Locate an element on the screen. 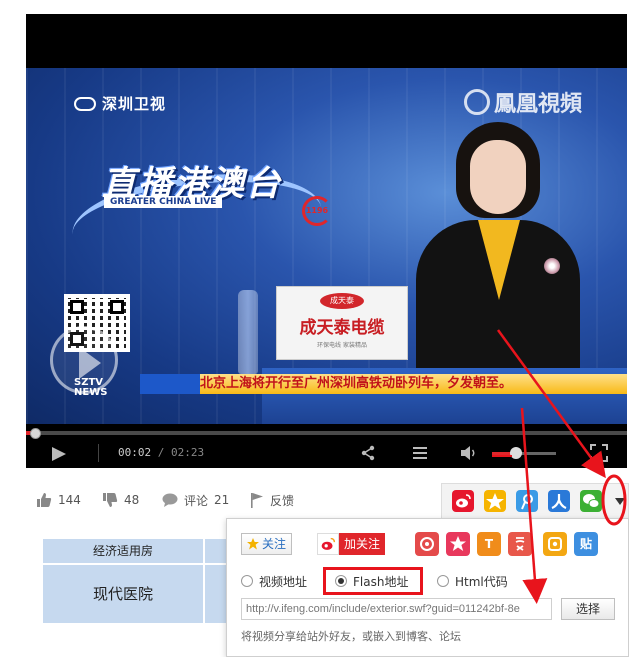 This screenshot has height=657, width=629. sina-glyph-icon is located at coordinates (427, 544).